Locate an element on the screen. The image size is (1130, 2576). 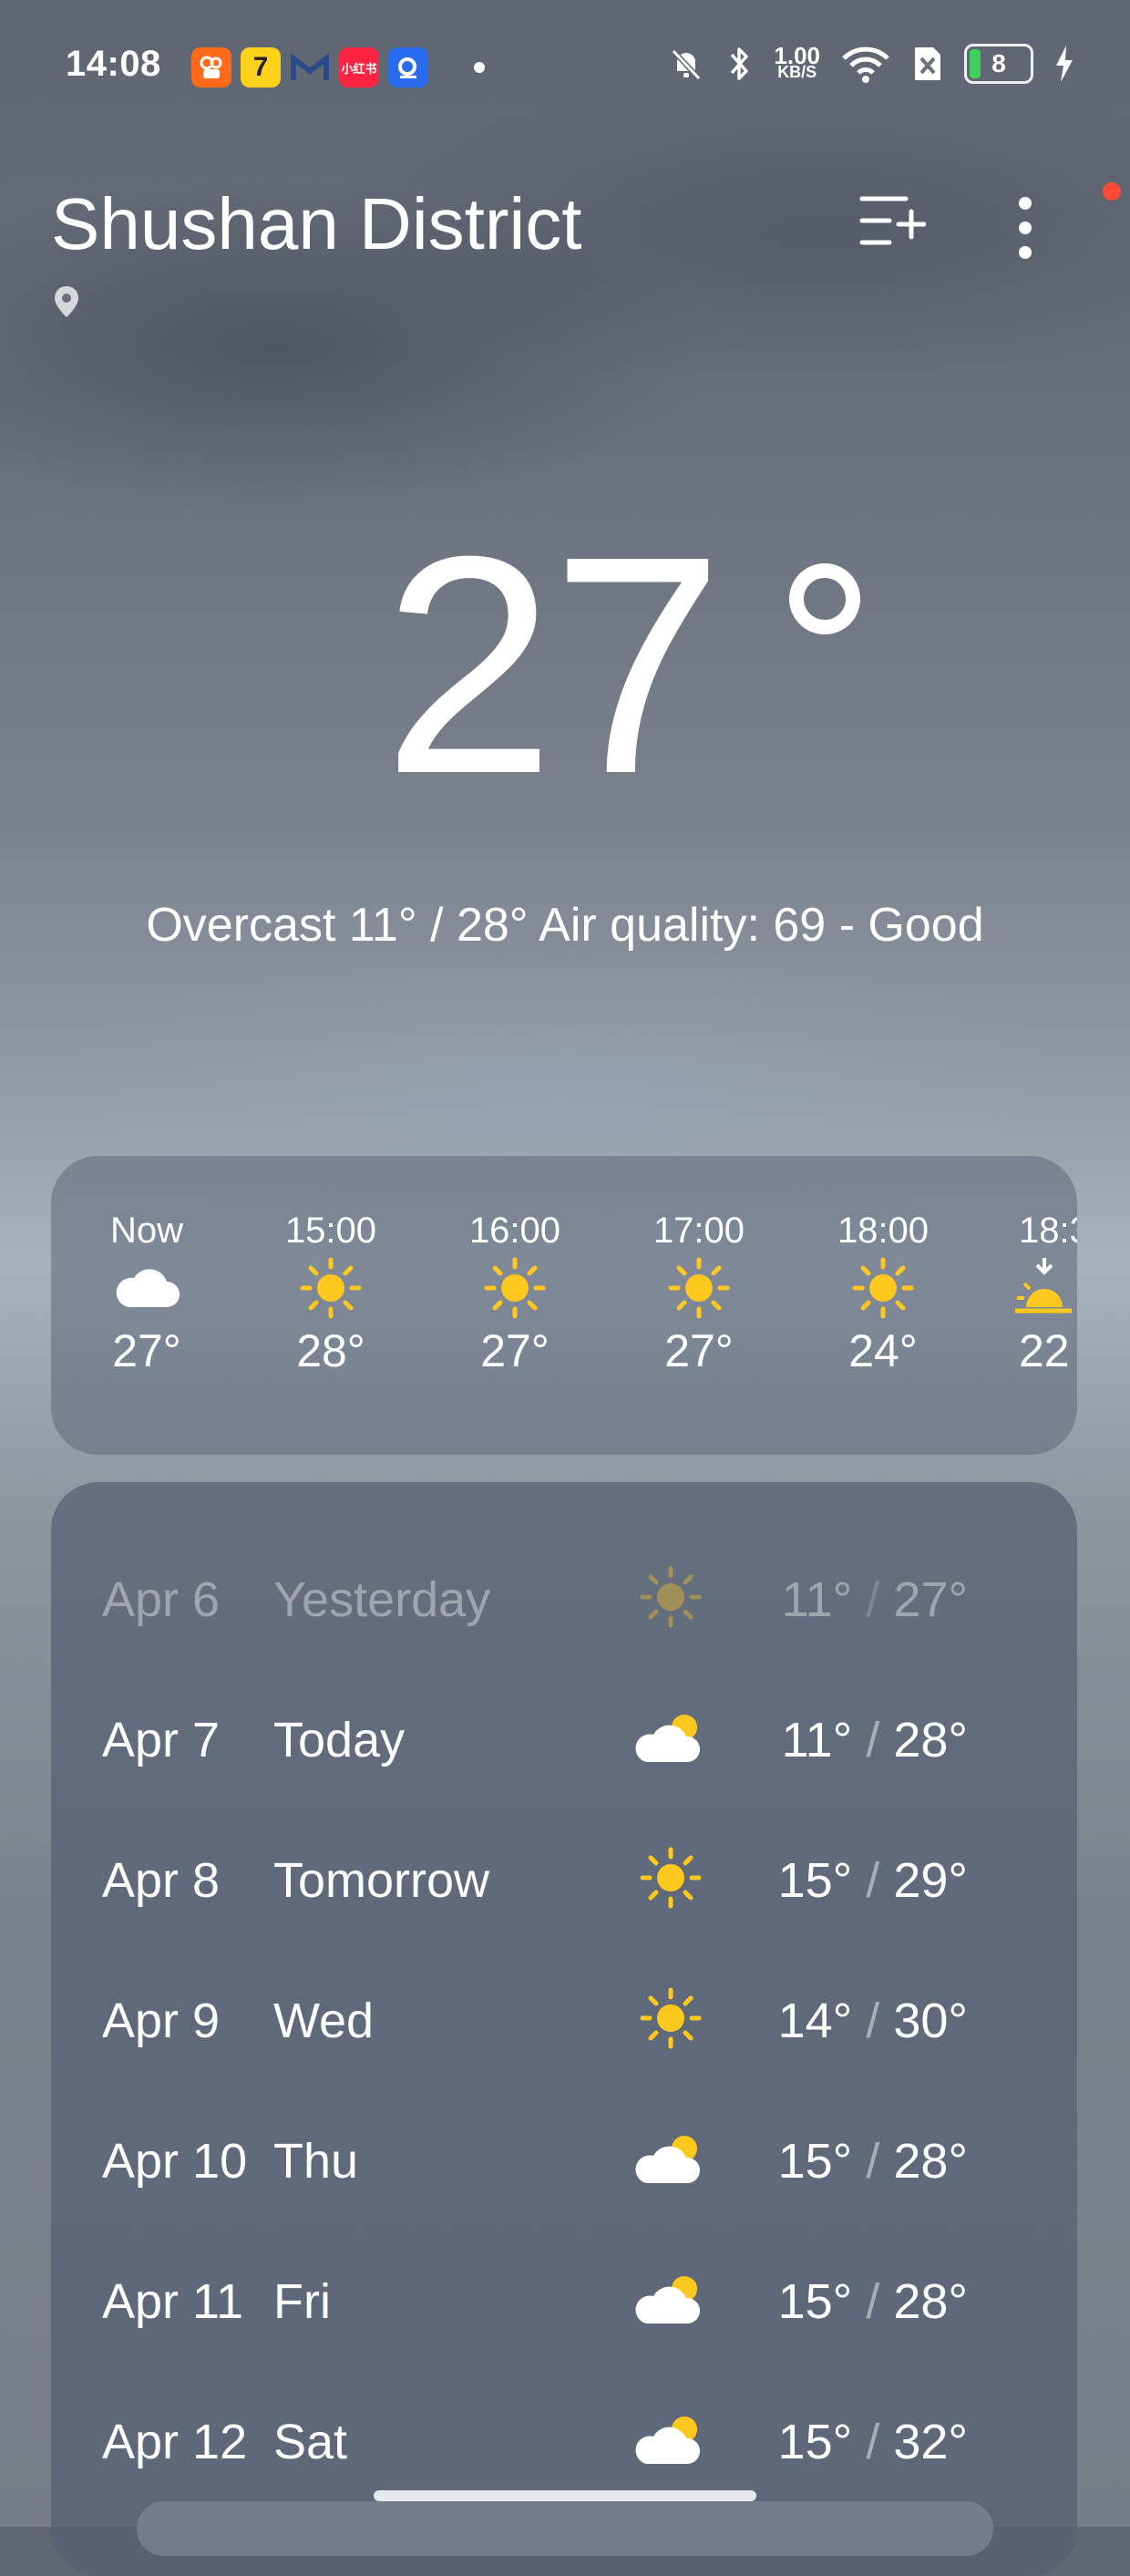
battery-level: 8 is located at coordinates (998, 63).